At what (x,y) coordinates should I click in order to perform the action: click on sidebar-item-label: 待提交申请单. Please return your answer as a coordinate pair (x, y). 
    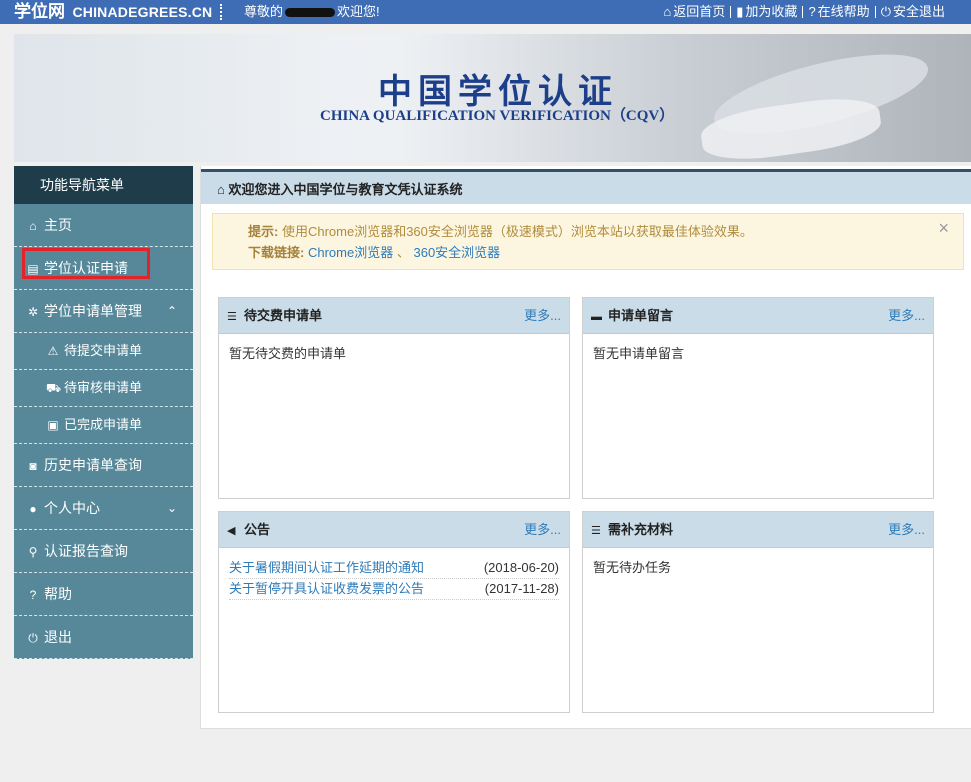
    Looking at the image, I should click on (103, 350).